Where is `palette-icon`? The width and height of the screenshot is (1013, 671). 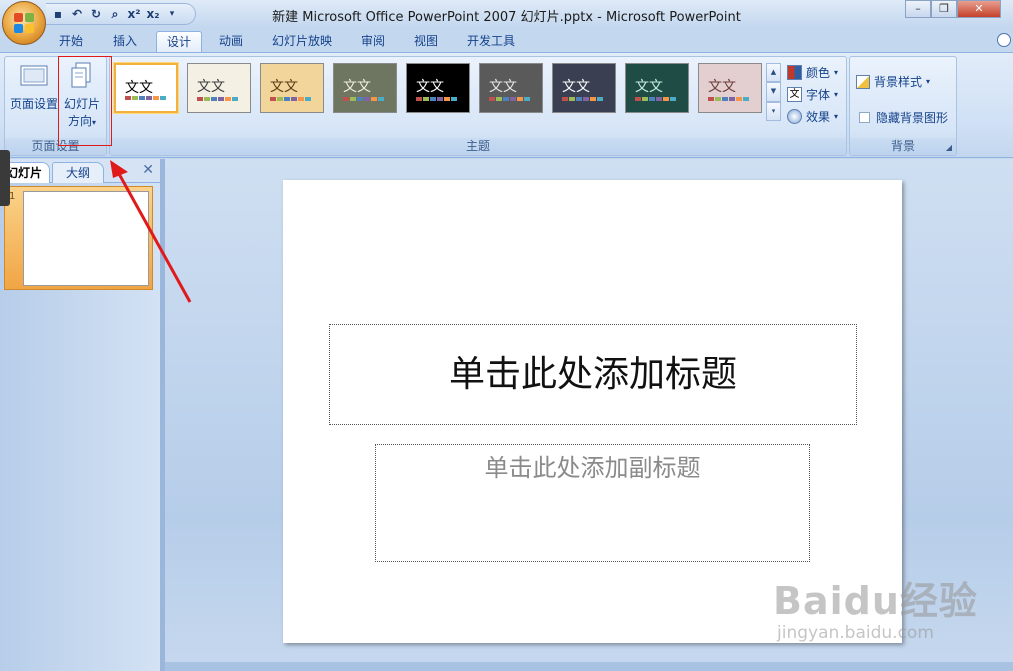 palette-icon is located at coordinates (794, 72).